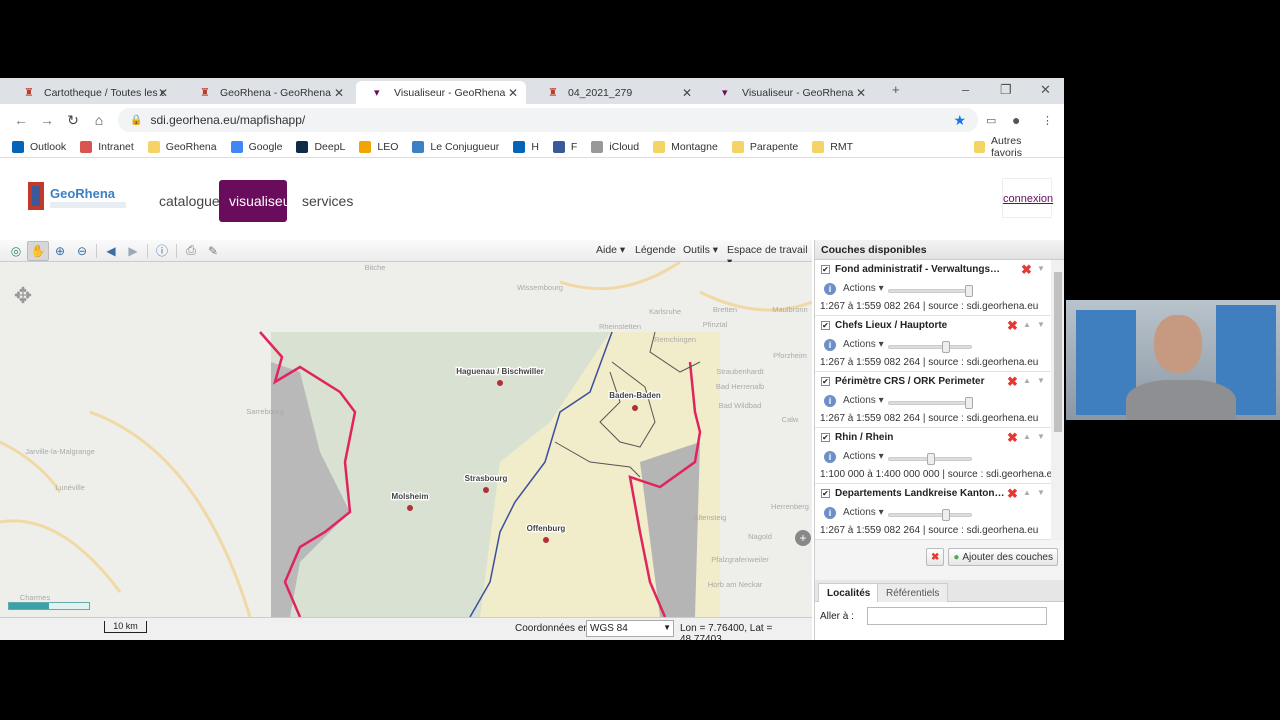 The width and height of the screenshot is (1280, 720). Describe the element at coordinates (16, 251) in the screenshot. I see `zoom-extent-icon: ◎` at that location.